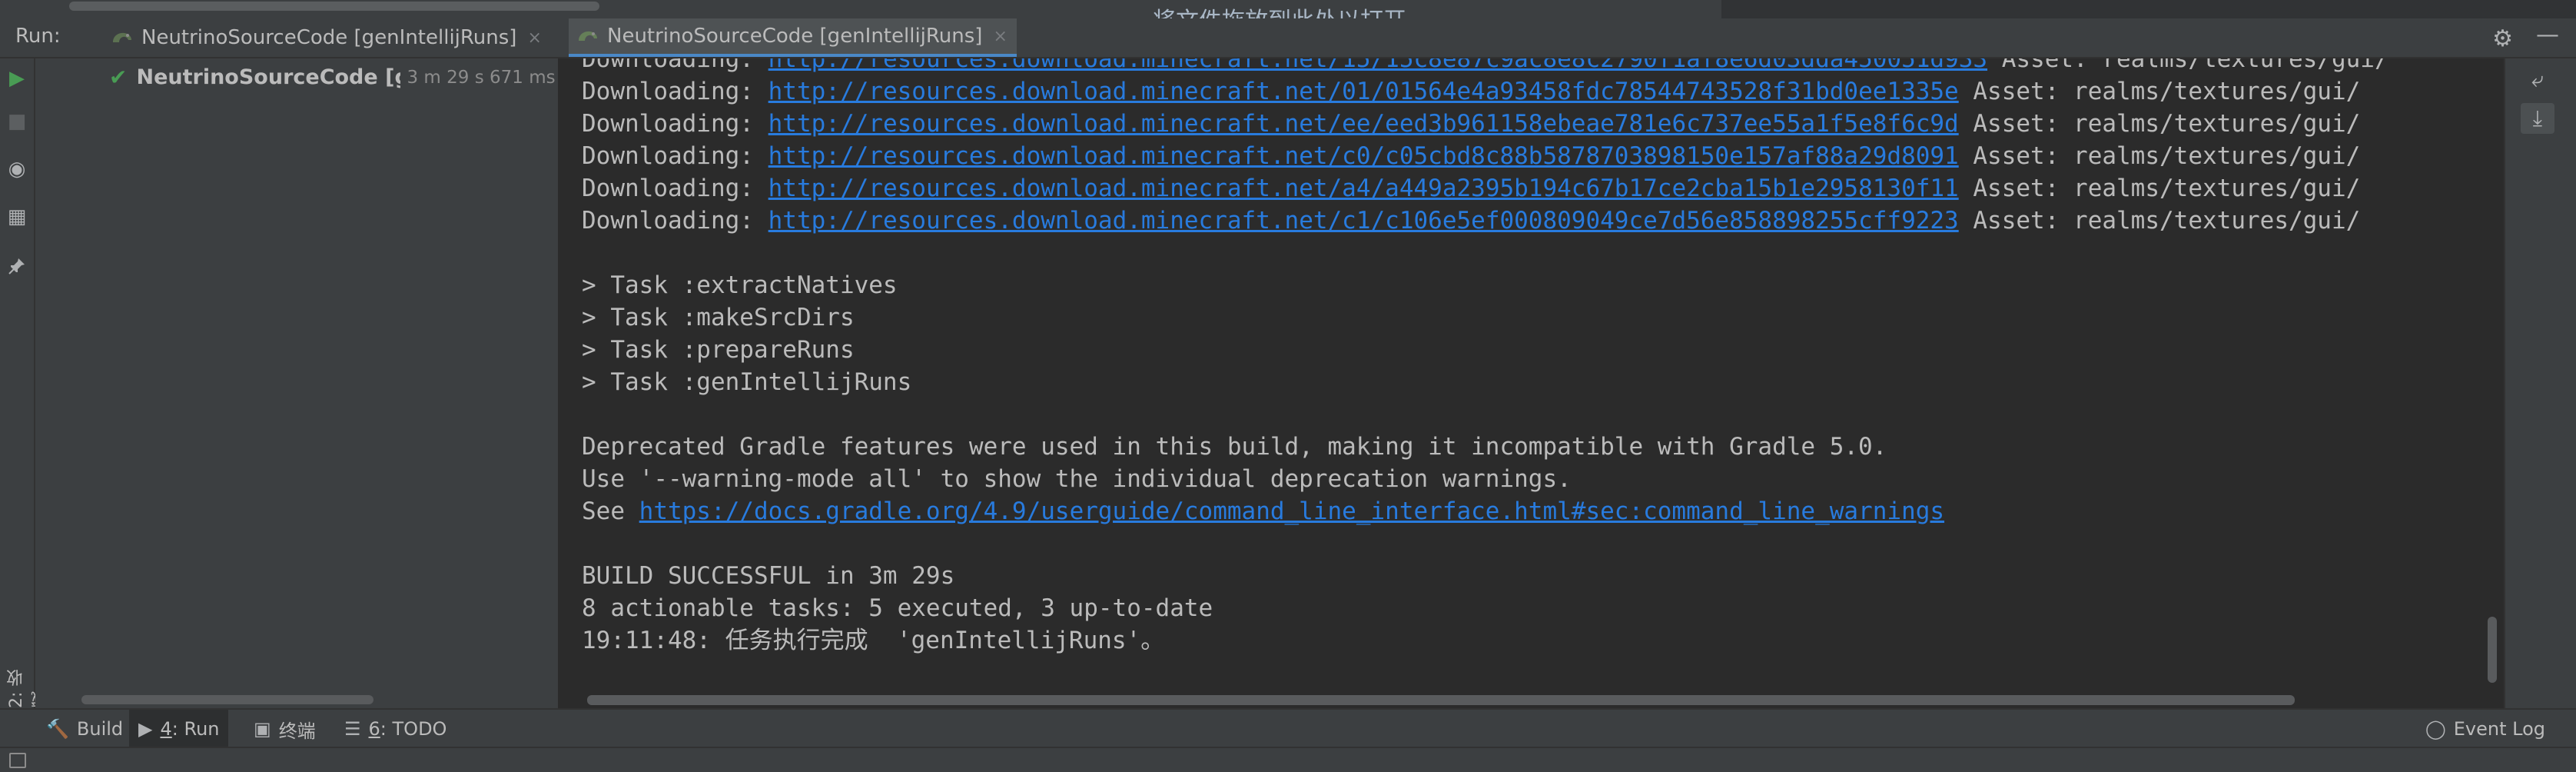  I want to click on console-horizontal-scroll-thumb, so click(1441, 700).